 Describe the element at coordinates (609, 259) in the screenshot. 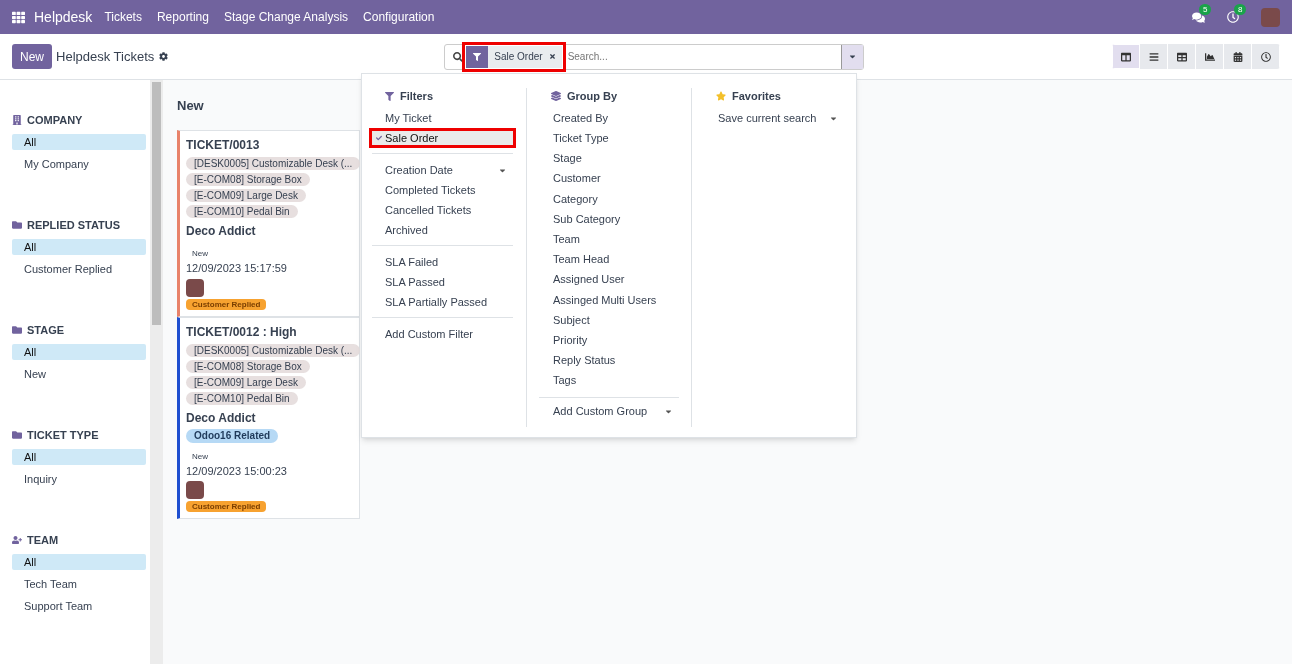

I see `group-by-option: Team Head` at that location.